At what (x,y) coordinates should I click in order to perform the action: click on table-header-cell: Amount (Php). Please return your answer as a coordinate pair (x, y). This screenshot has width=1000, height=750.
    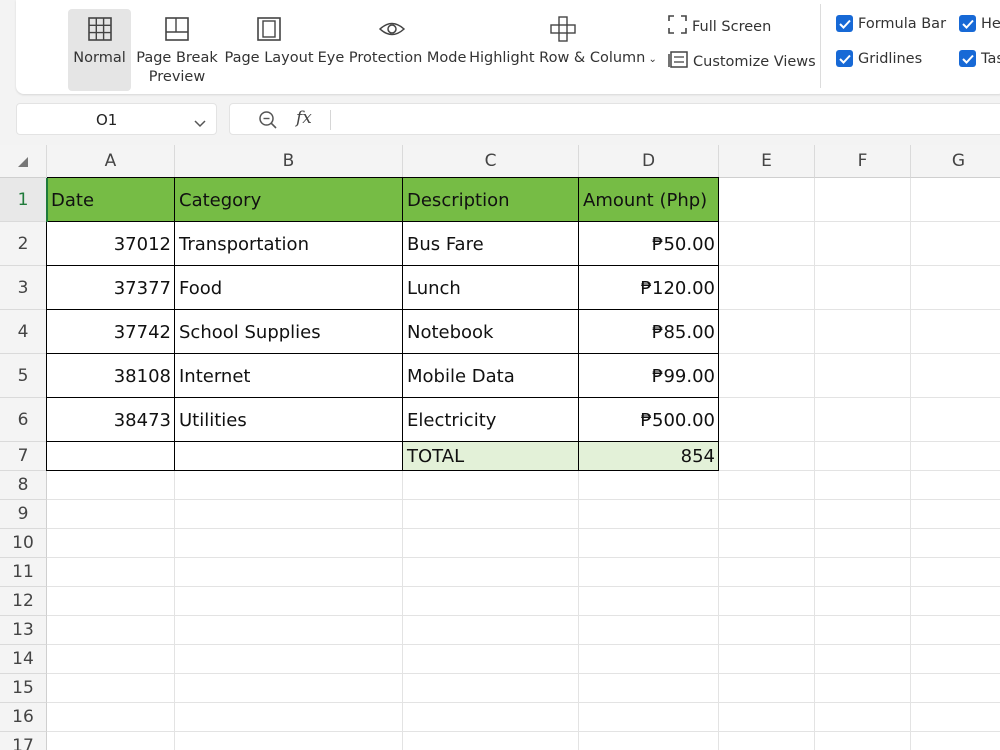
    Looking at the image, I should click on (649, 200).